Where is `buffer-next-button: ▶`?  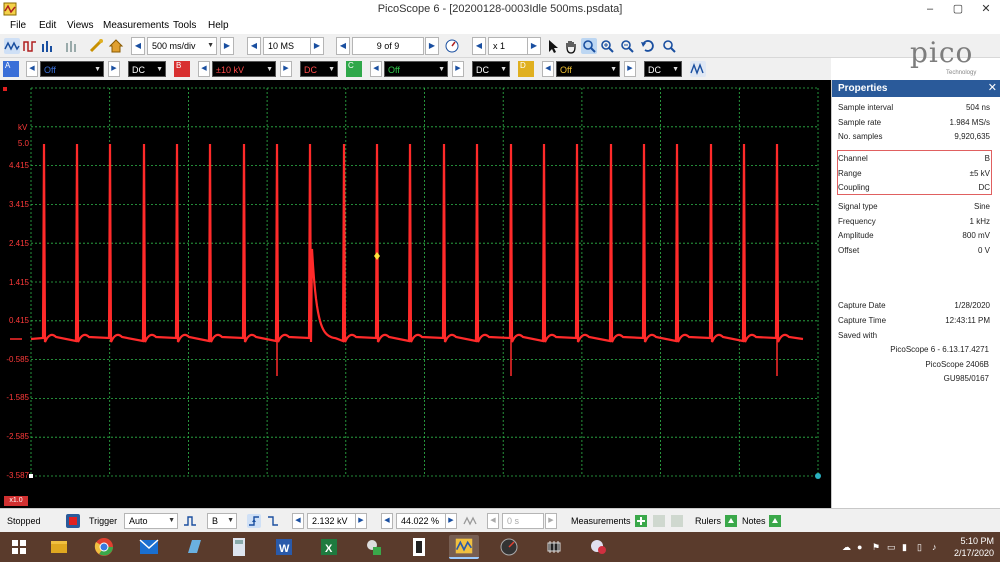
buffer-next-button: ▶ is located at coordinates (432, 46).